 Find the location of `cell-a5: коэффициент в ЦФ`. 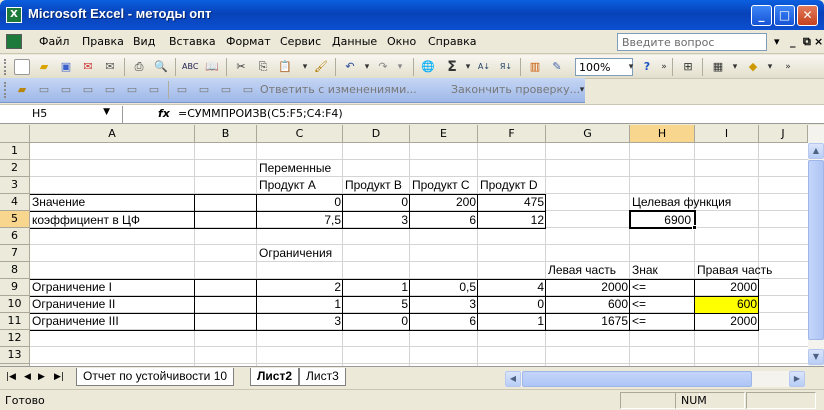

cell-a5: коэффициент в ЦФ is located at coordinates (112, 220).